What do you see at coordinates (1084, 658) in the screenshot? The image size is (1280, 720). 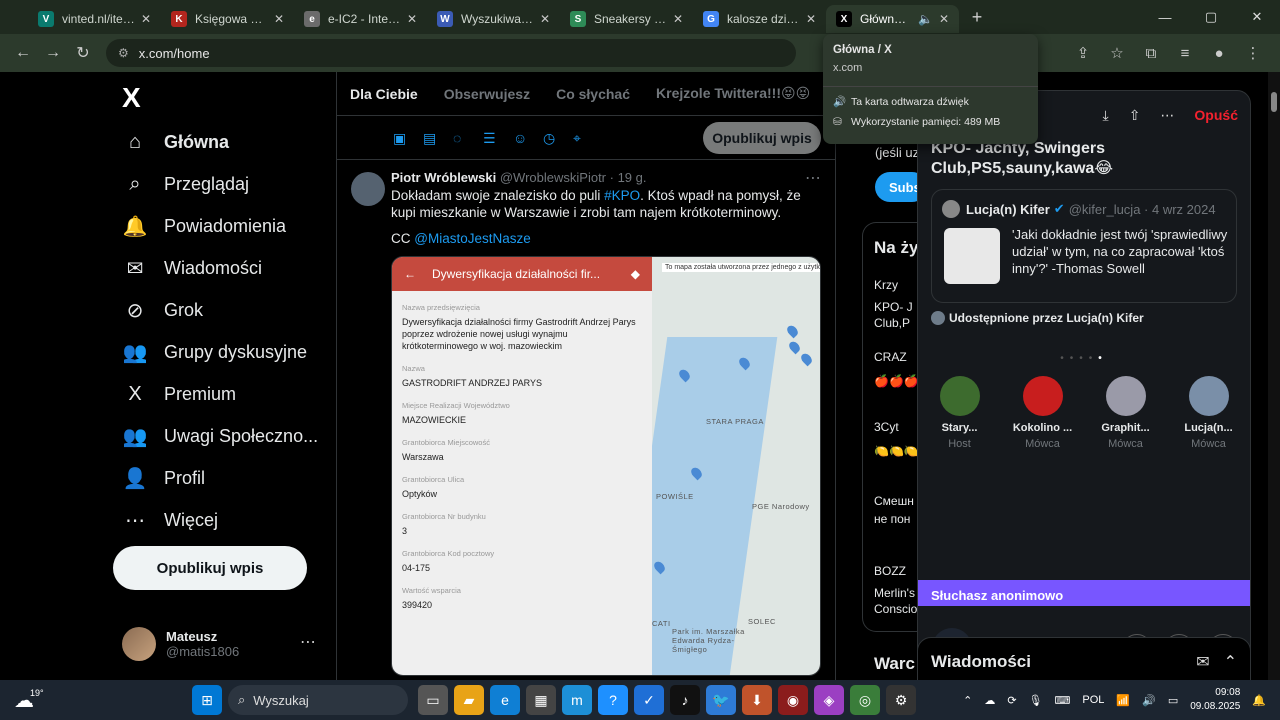 I see `messages-drawer: Wiadomości ✉ ⌃` at bounding box center [1084, 658].